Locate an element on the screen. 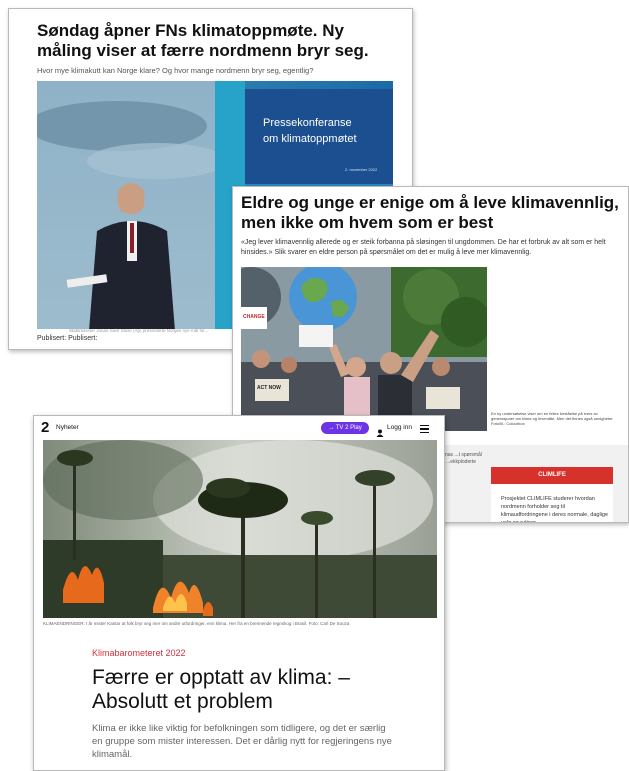 This screenshot has width=629, height=771. climlife-header: CLIMLIFE is located at coordinates (552, 475).